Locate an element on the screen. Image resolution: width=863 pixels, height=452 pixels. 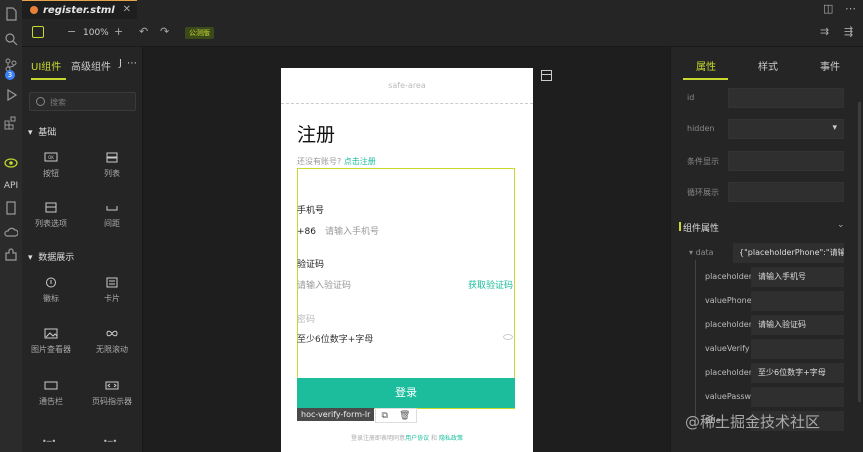
align-icon: ⇉ is located at coordinates (824, 31).